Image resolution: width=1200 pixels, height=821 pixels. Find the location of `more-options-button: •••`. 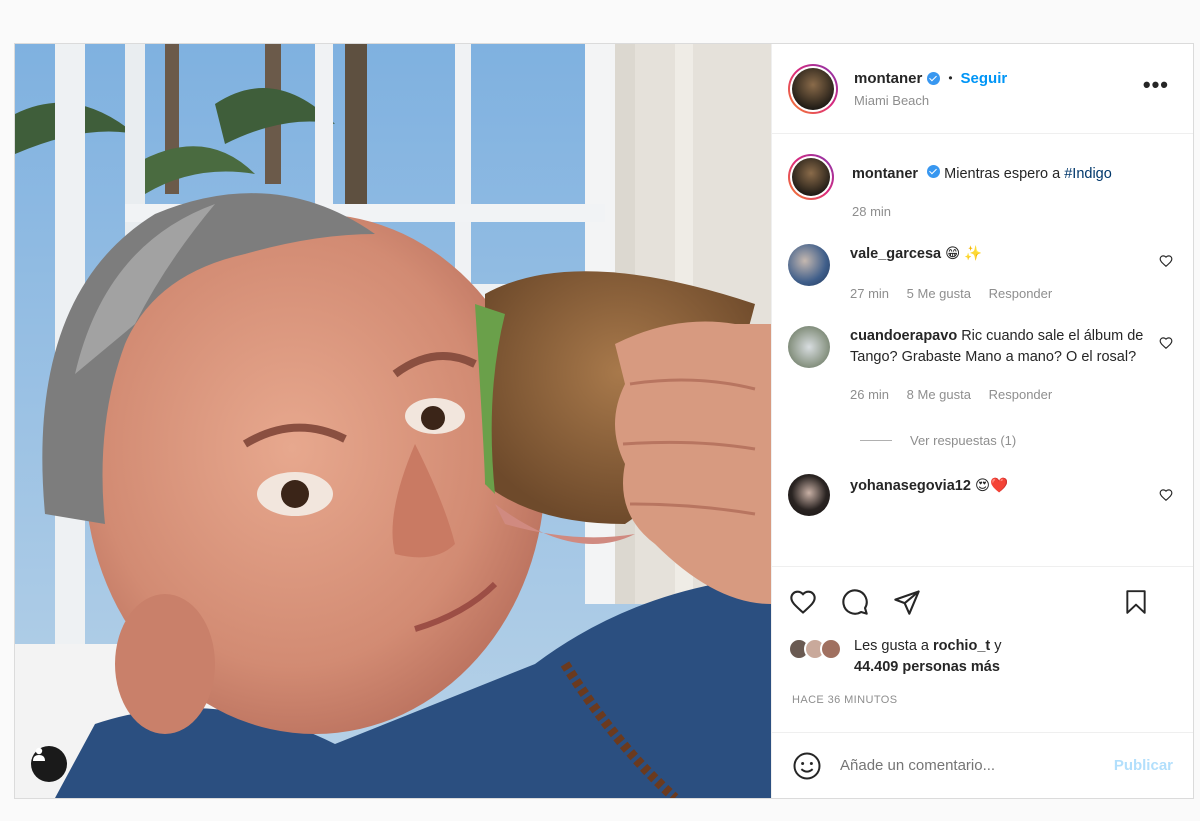

more-options-button: ••• is located at coordinates (1156, 85).